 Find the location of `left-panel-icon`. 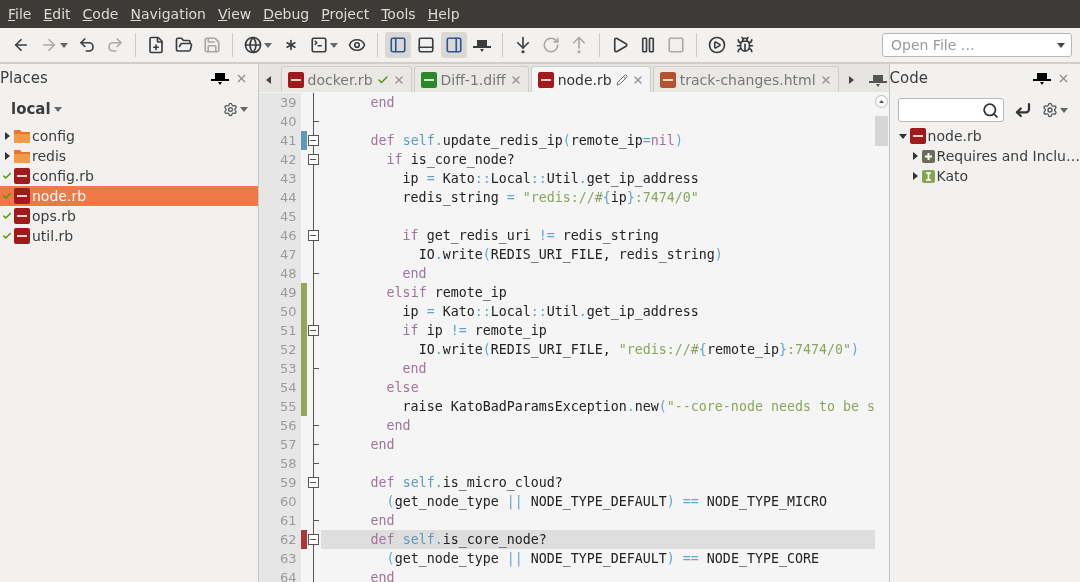

left-panel-icon is located at coordinates (398, 45).